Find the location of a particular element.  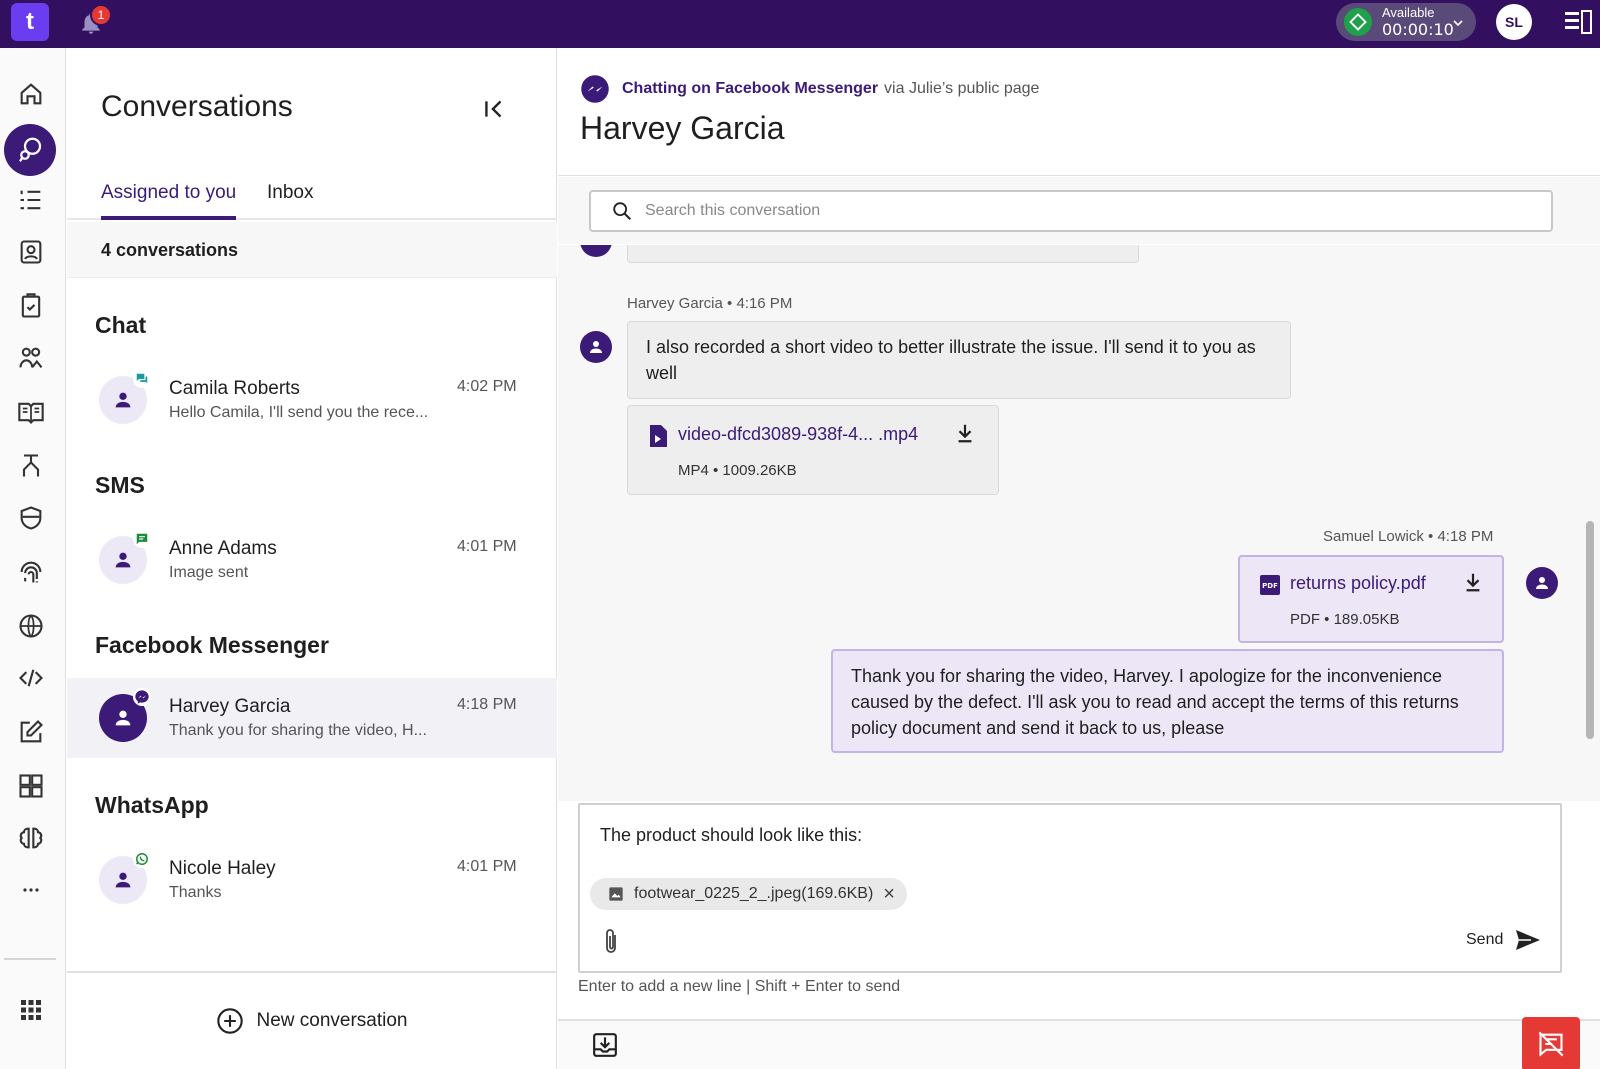

file-name: returns policy.pdf is located at coordinates (1358, 583).